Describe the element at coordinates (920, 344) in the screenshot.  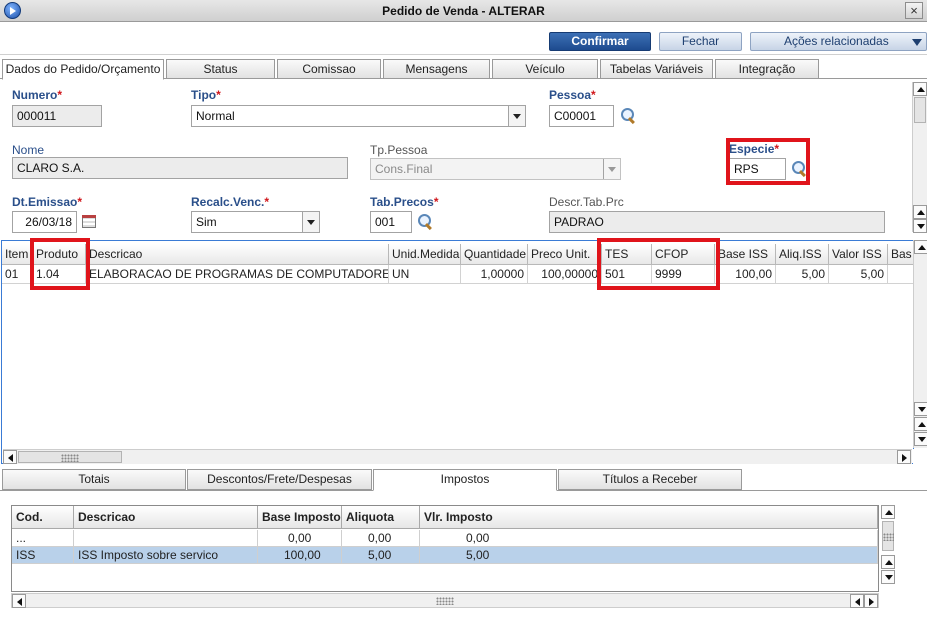
I see `items-grid-scrollbar` at that location.